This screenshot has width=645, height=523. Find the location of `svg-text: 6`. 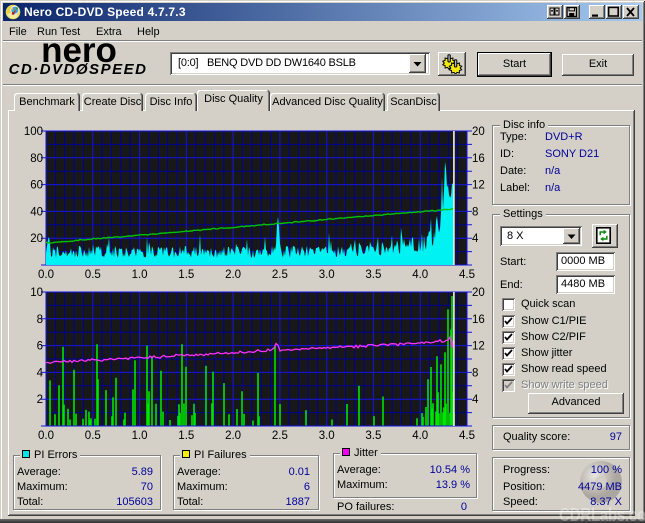

svg-text: 6 is located at coordinates (40, 347).